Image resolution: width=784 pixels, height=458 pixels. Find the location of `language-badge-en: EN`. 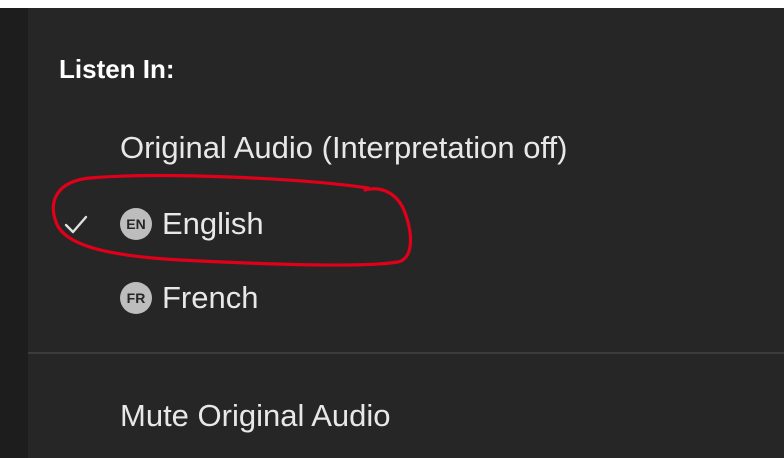

language-badge-en: EN is located at coordinates (136, 224).